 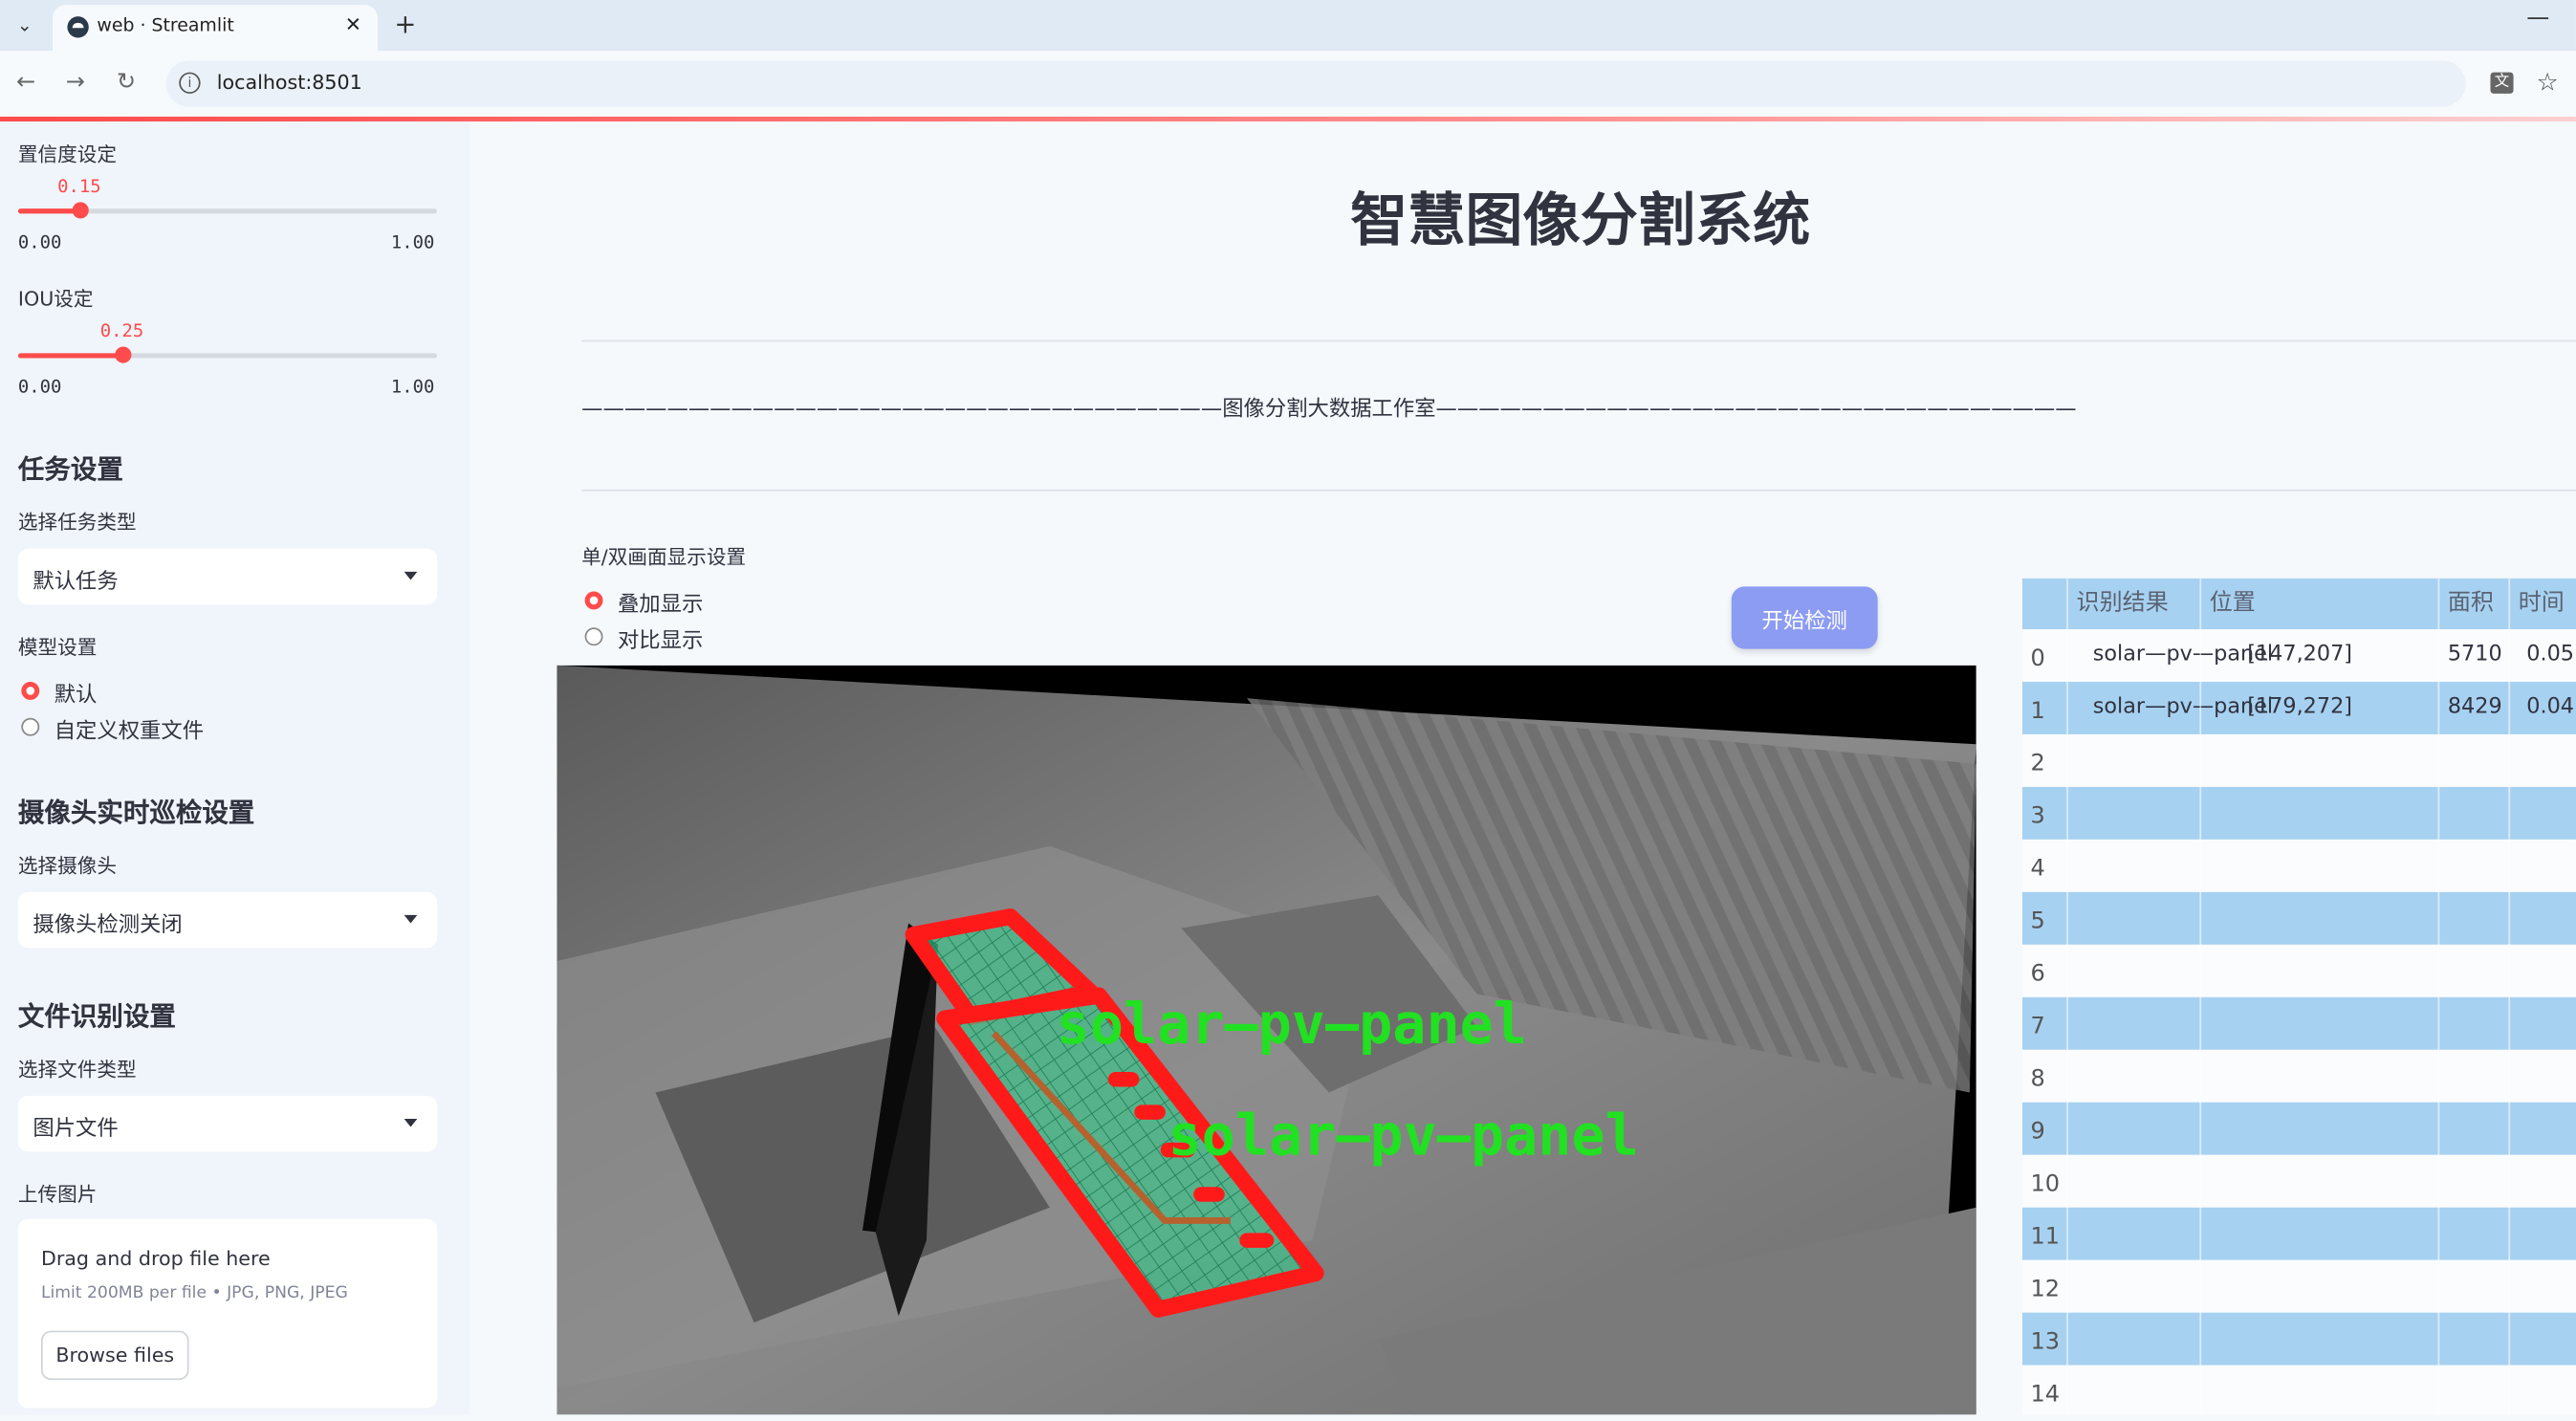 I want to click on row-index: 11, so click(x=2045, y=1237).